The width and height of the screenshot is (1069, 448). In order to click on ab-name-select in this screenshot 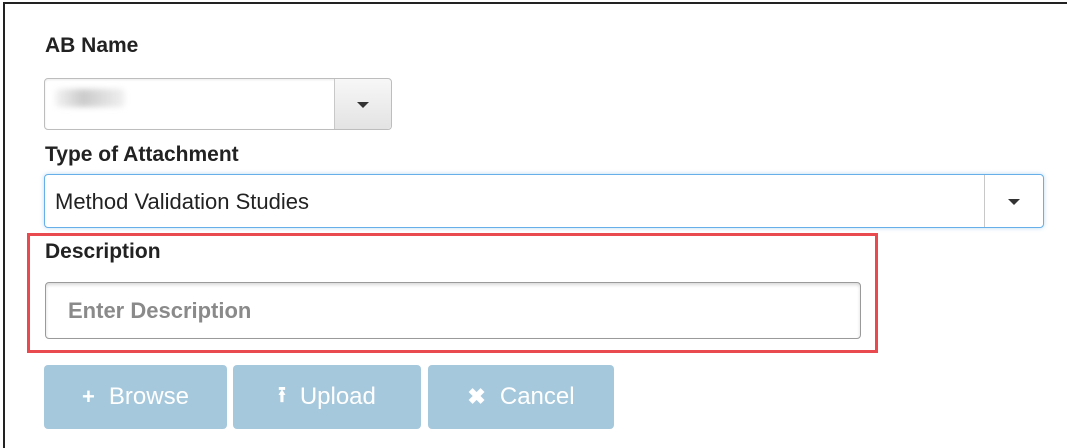, I will do `click(218, 104)`.